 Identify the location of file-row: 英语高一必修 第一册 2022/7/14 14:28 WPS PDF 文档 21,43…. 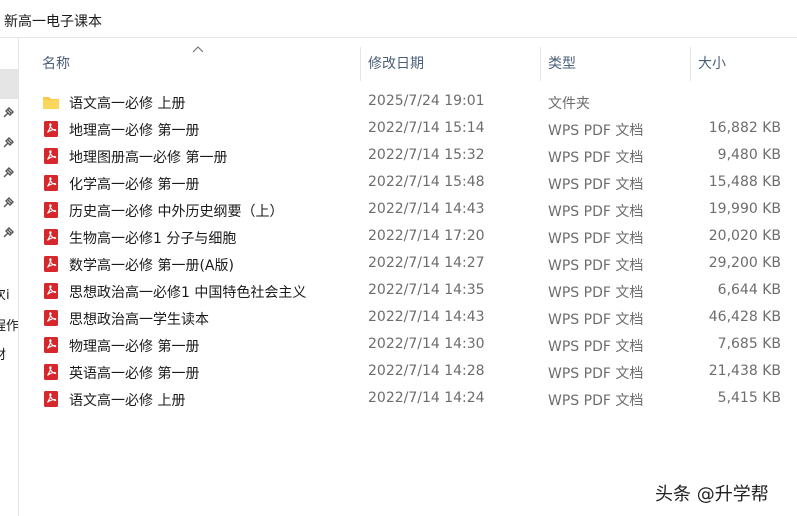
(405, 372).